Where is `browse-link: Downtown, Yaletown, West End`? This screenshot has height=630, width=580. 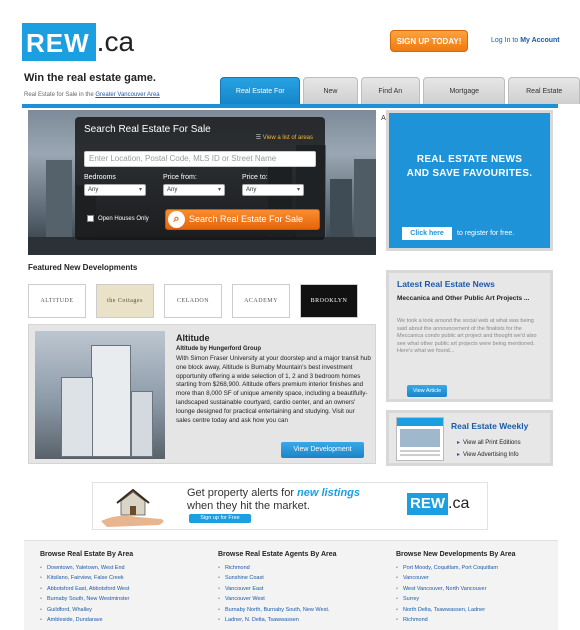
browse-link: Downtown, Yaletown, West End is located at coordinates (86, 568).